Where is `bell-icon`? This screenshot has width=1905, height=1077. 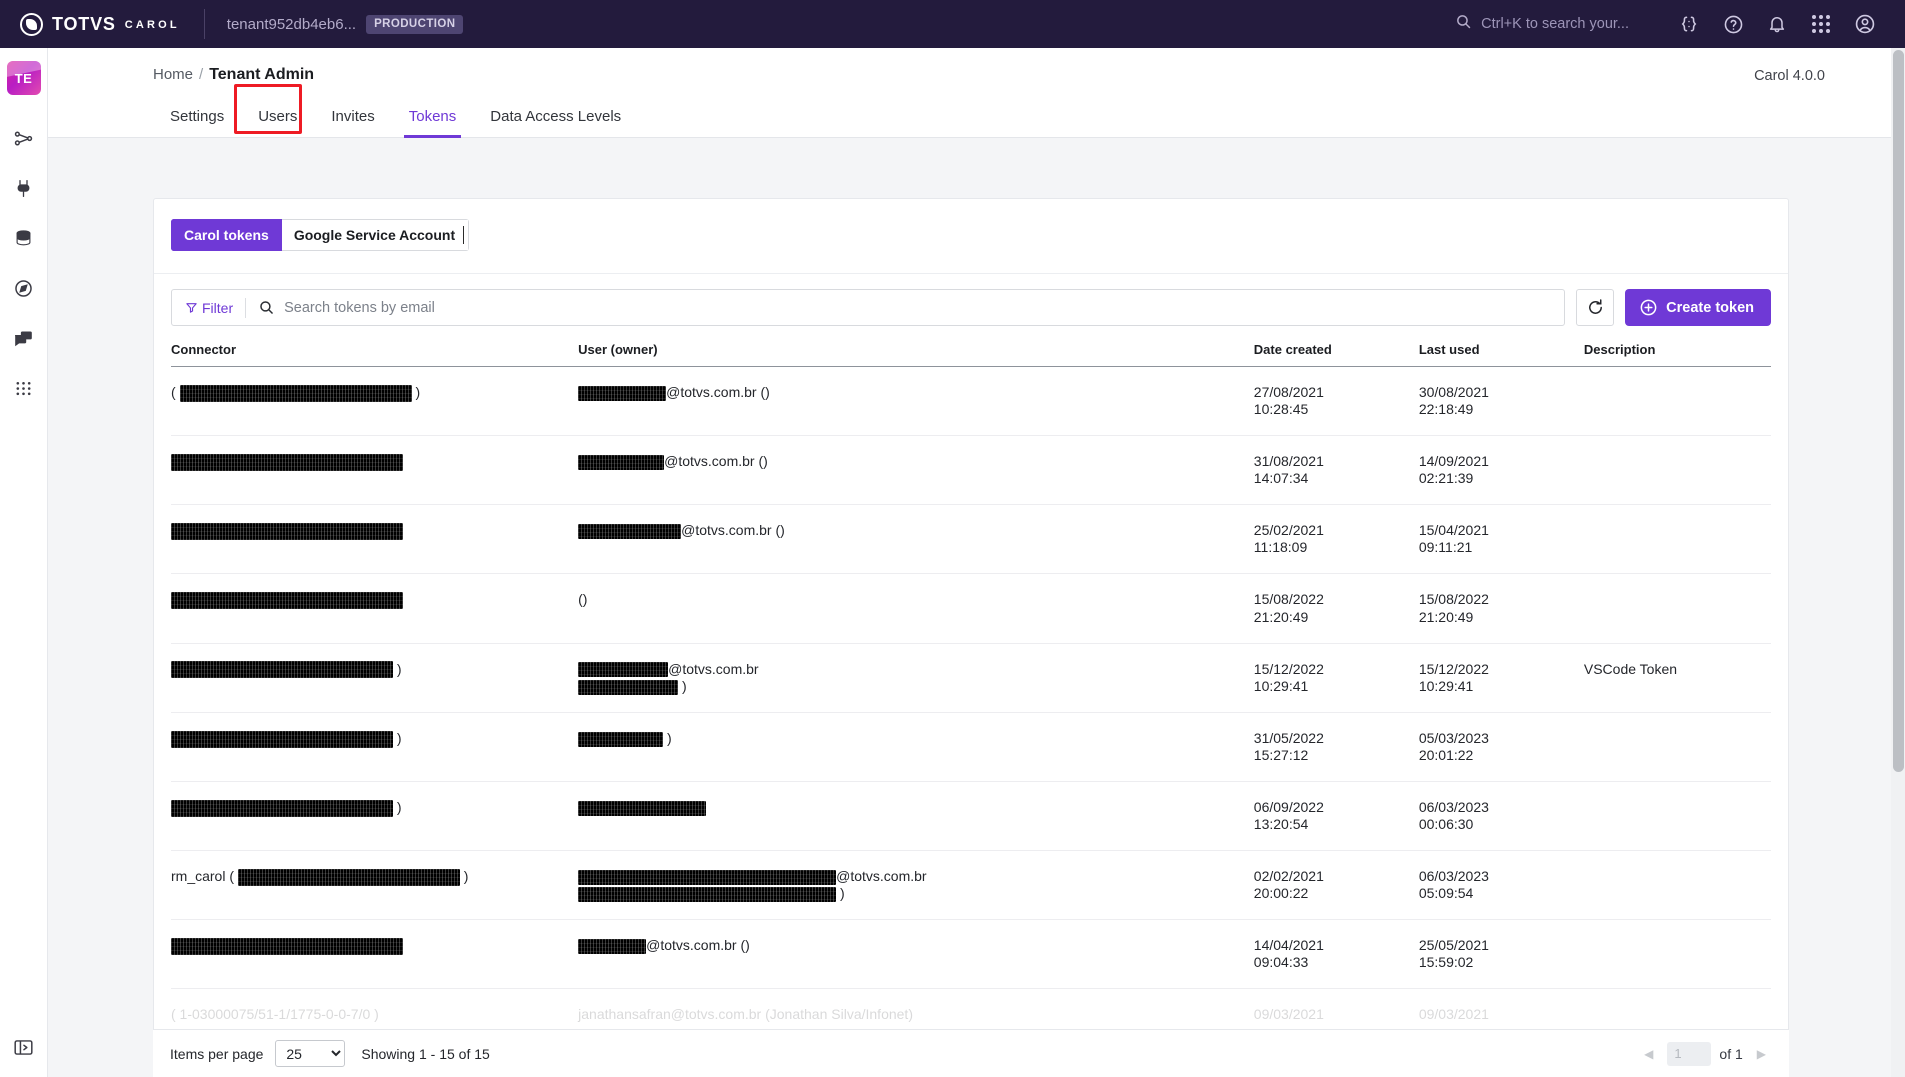
bell-icon is located at coordinates (1777, 24).